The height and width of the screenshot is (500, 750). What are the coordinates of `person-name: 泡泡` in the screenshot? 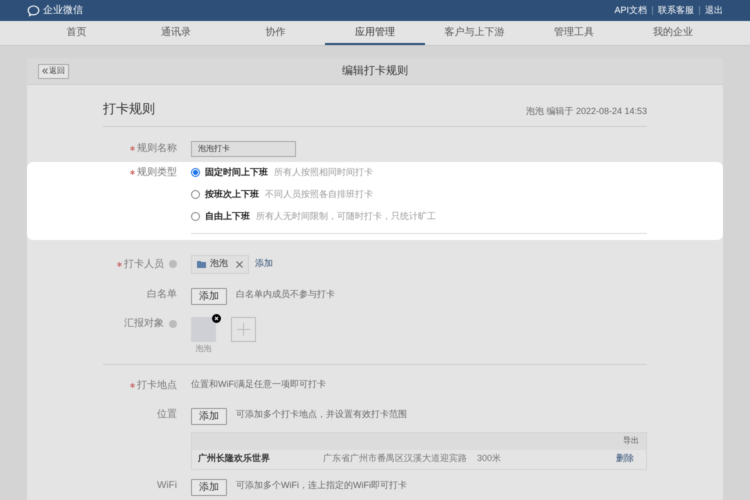 It's located at (204, 349).